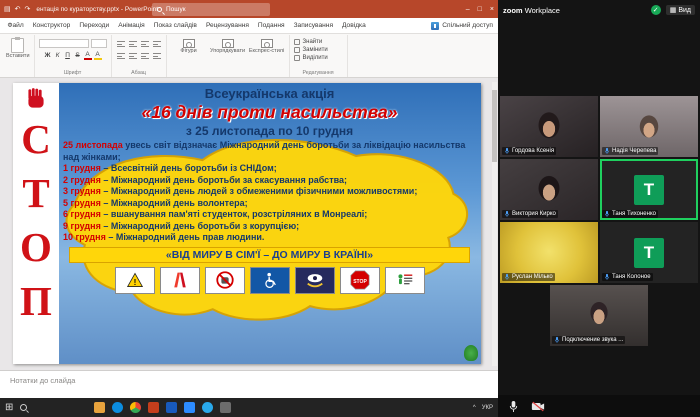 This screenshot has height=417, width=700. Describe the element at coordinates (487, 408) in the screenshot. I see `language-indicator: УКР` at that location.